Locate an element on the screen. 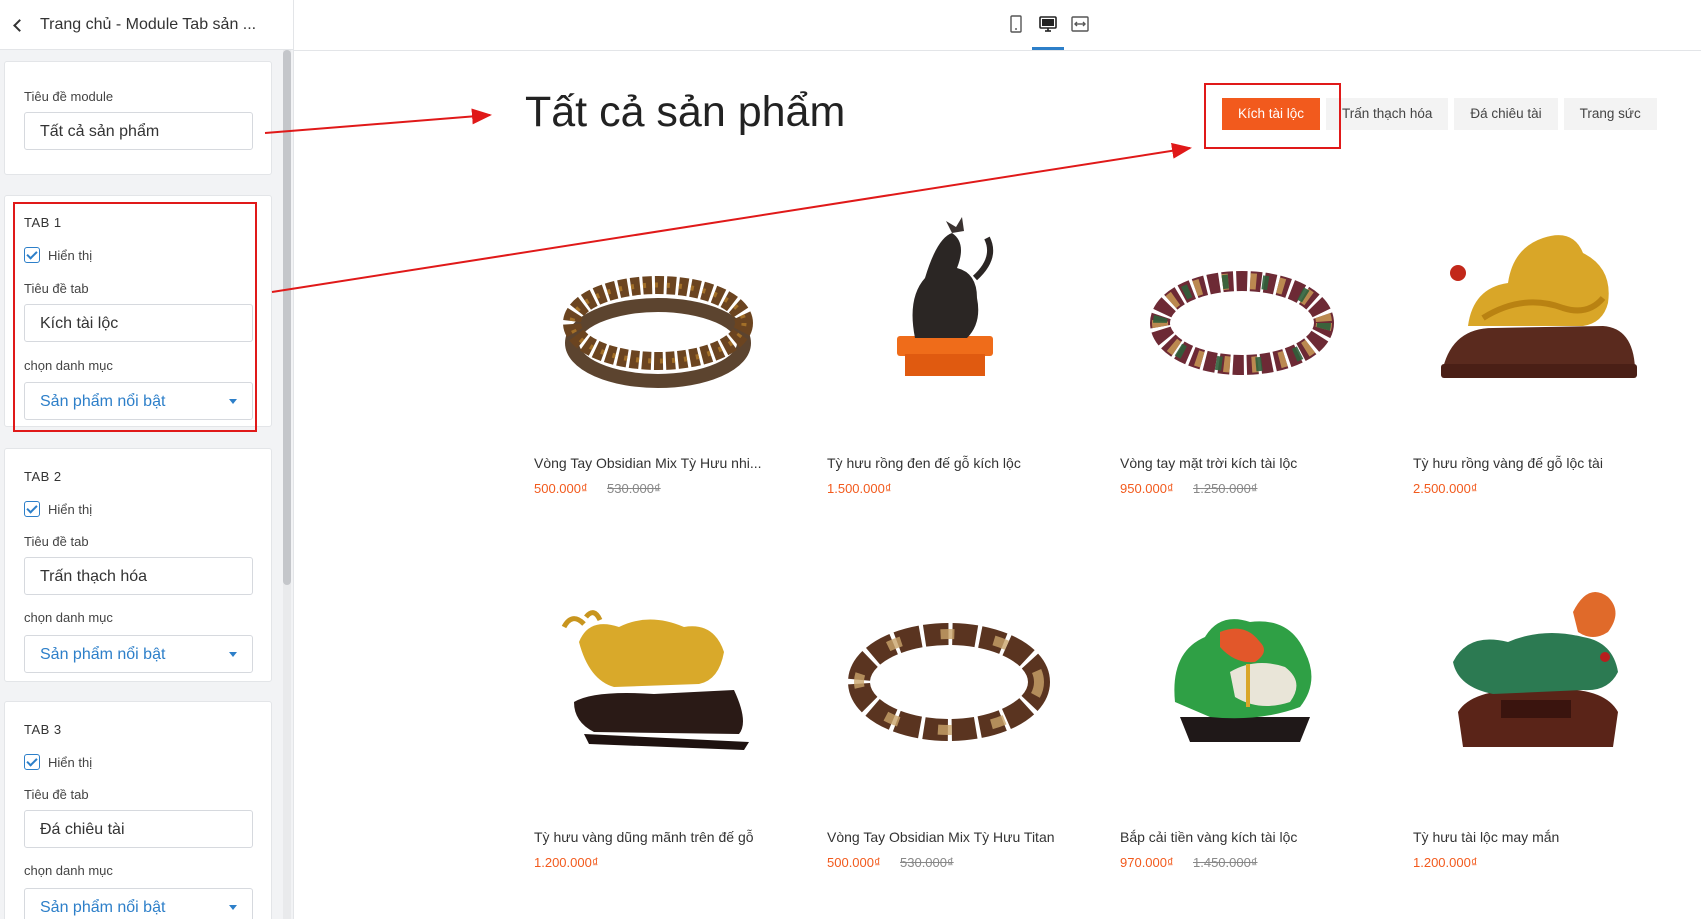  tab2-title-input: Trấn thạch hóa is located at coordinates (138, 576).